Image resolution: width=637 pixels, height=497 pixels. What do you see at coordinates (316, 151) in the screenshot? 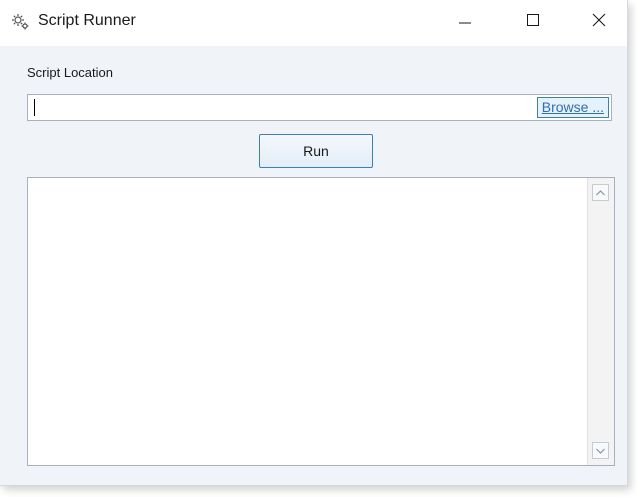
I see `run-button: Run` at bounding box center [316, 151].